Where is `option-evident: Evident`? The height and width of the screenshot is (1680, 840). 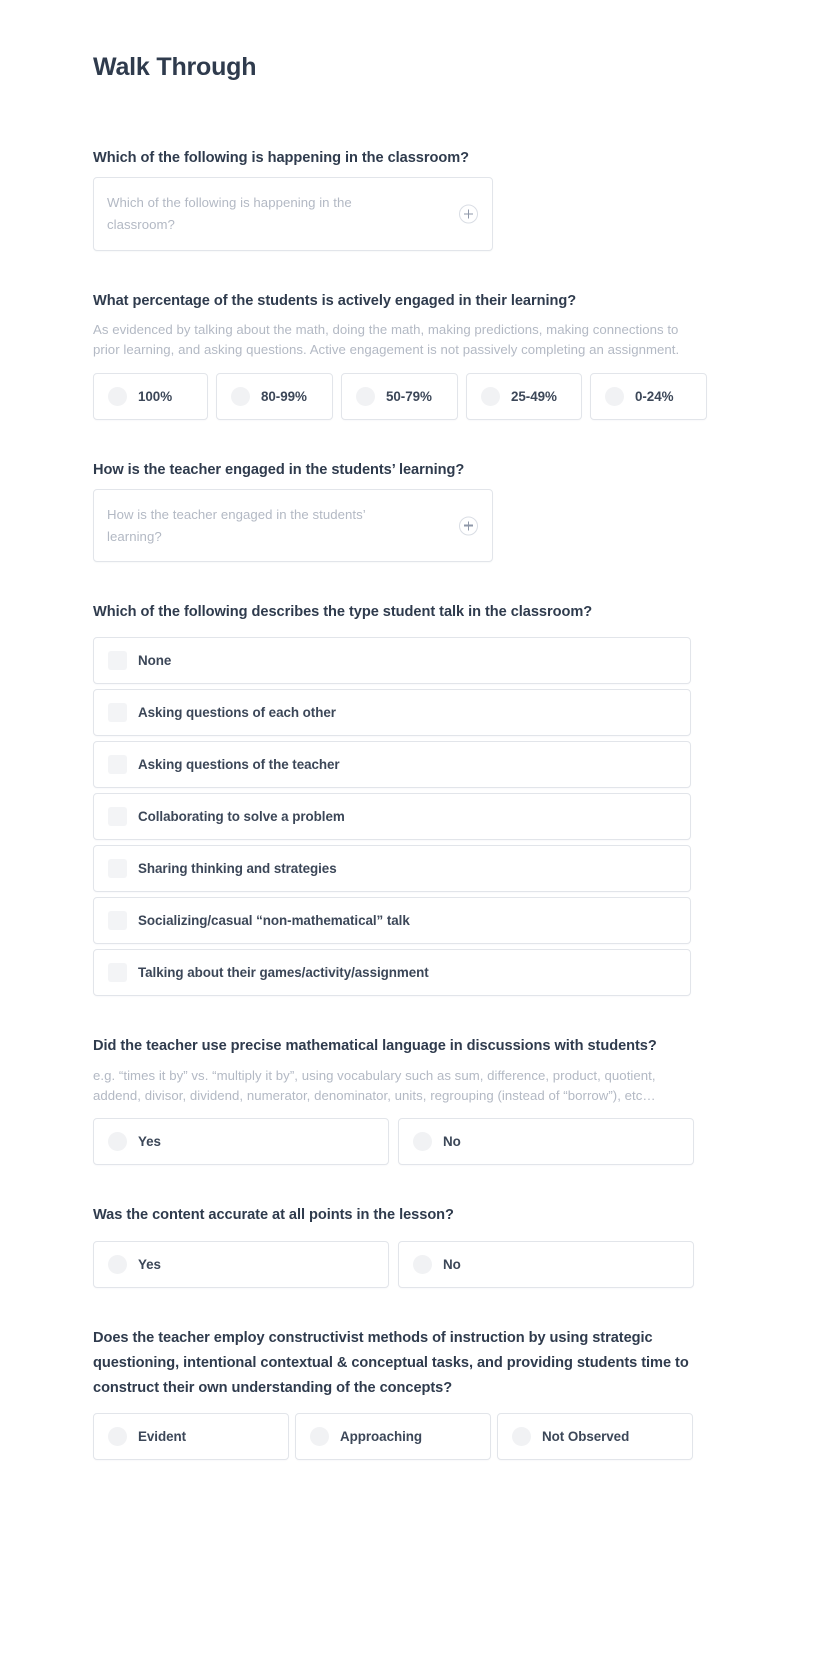 option-evident: Evident is located at coordinates (191, 1436).